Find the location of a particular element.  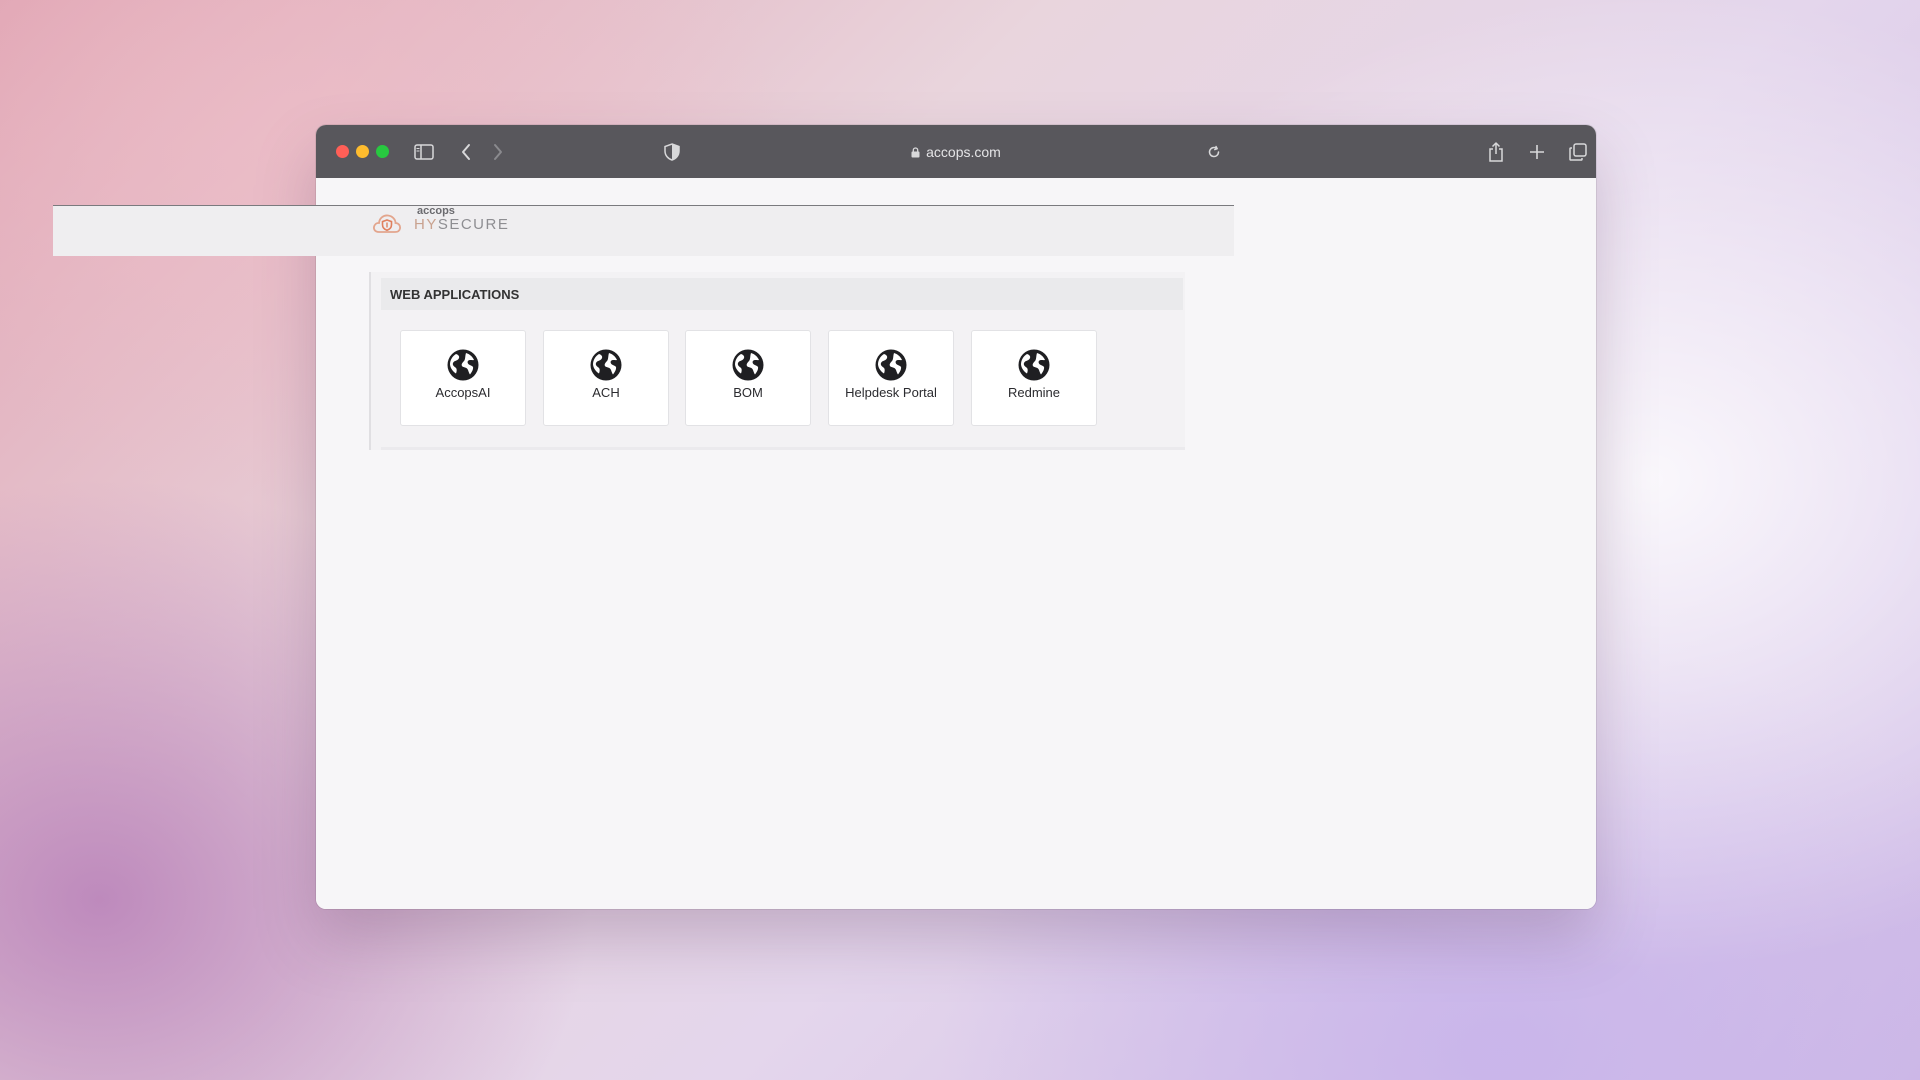

address-bar: accops.com is located at coordinates (956, 152).